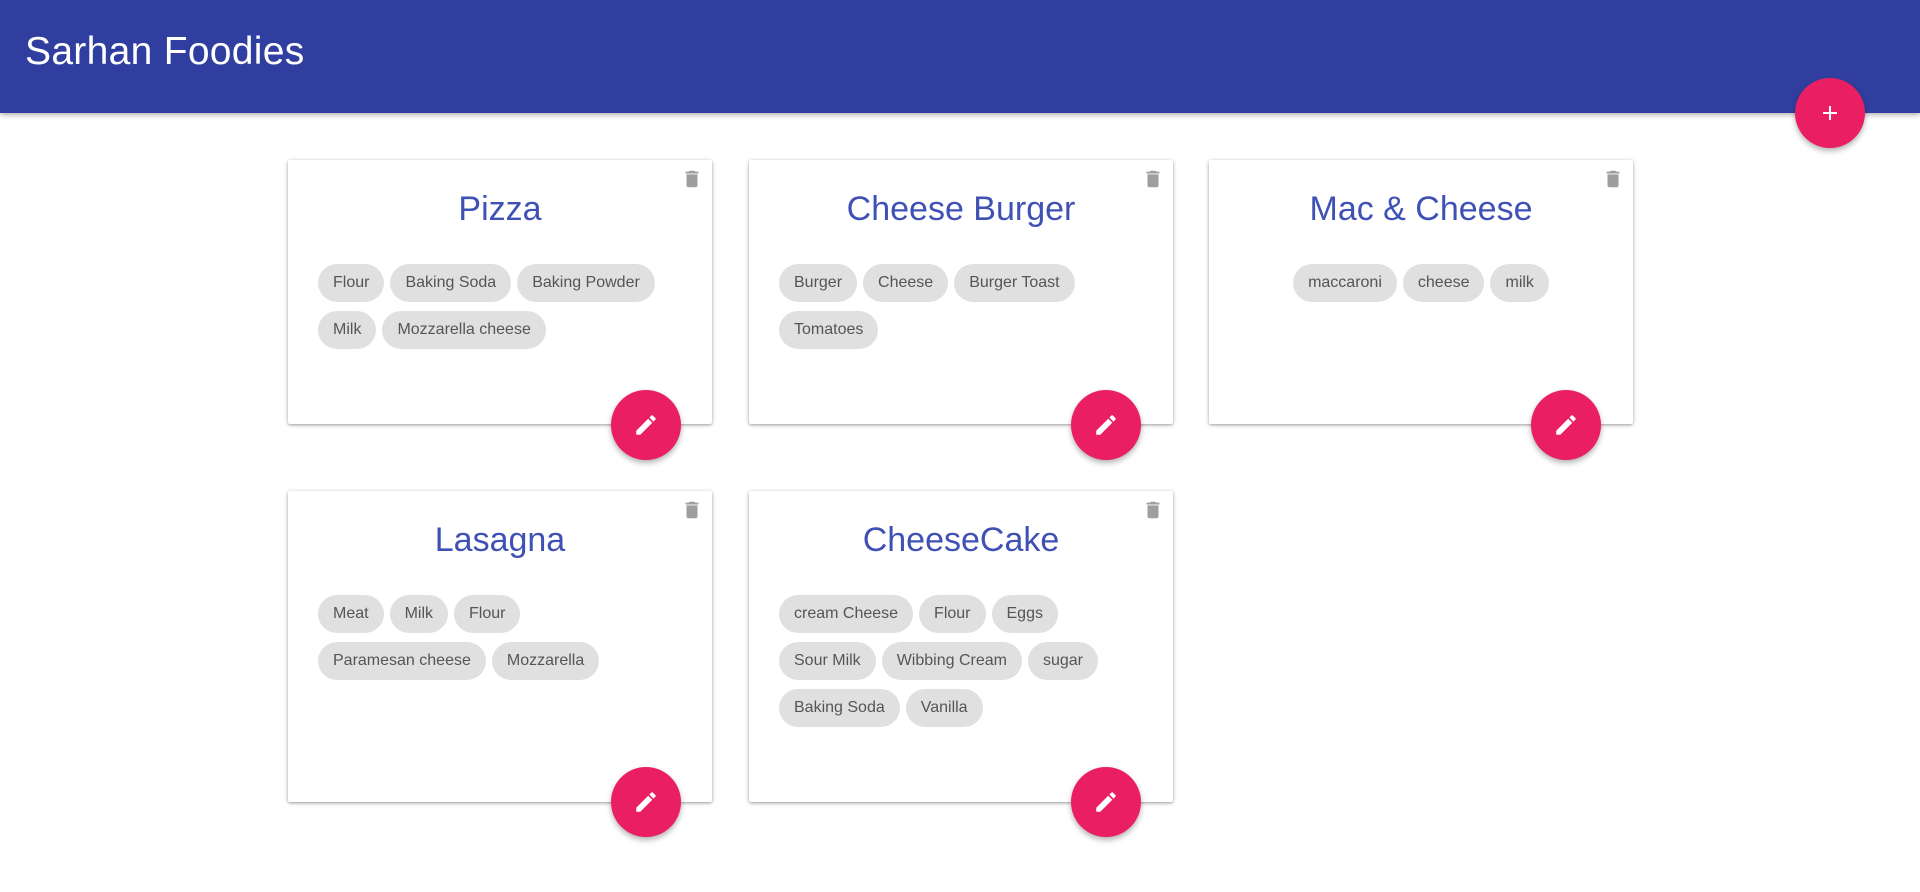 This screenshot has width=1920, height=892. What do you see at coordinates (1014, 283) in the screenshot?
I see `ingredient-chip: Burger Toast` at bounding box center [1014, 283].